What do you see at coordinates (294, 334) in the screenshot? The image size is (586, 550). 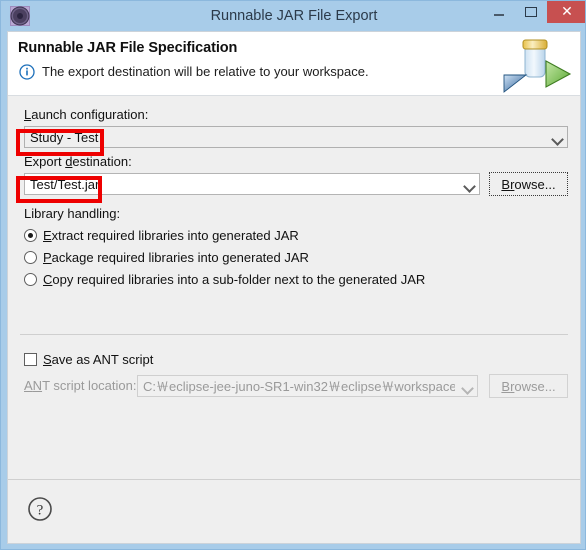 I see `section-divider` at bounding box center [294, 334].